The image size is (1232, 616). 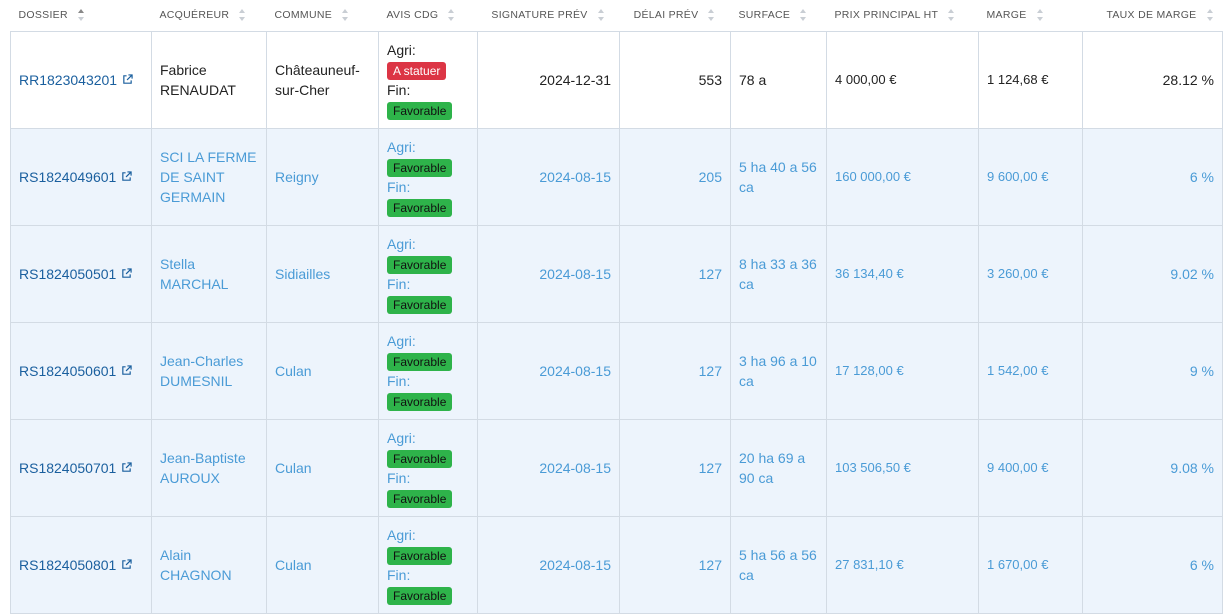 What do you see at coordinates (778, 176) in the screenshot?
I see `surface-cell: 5 ha 40 a 56 ca` at bounding box center [778, 176].